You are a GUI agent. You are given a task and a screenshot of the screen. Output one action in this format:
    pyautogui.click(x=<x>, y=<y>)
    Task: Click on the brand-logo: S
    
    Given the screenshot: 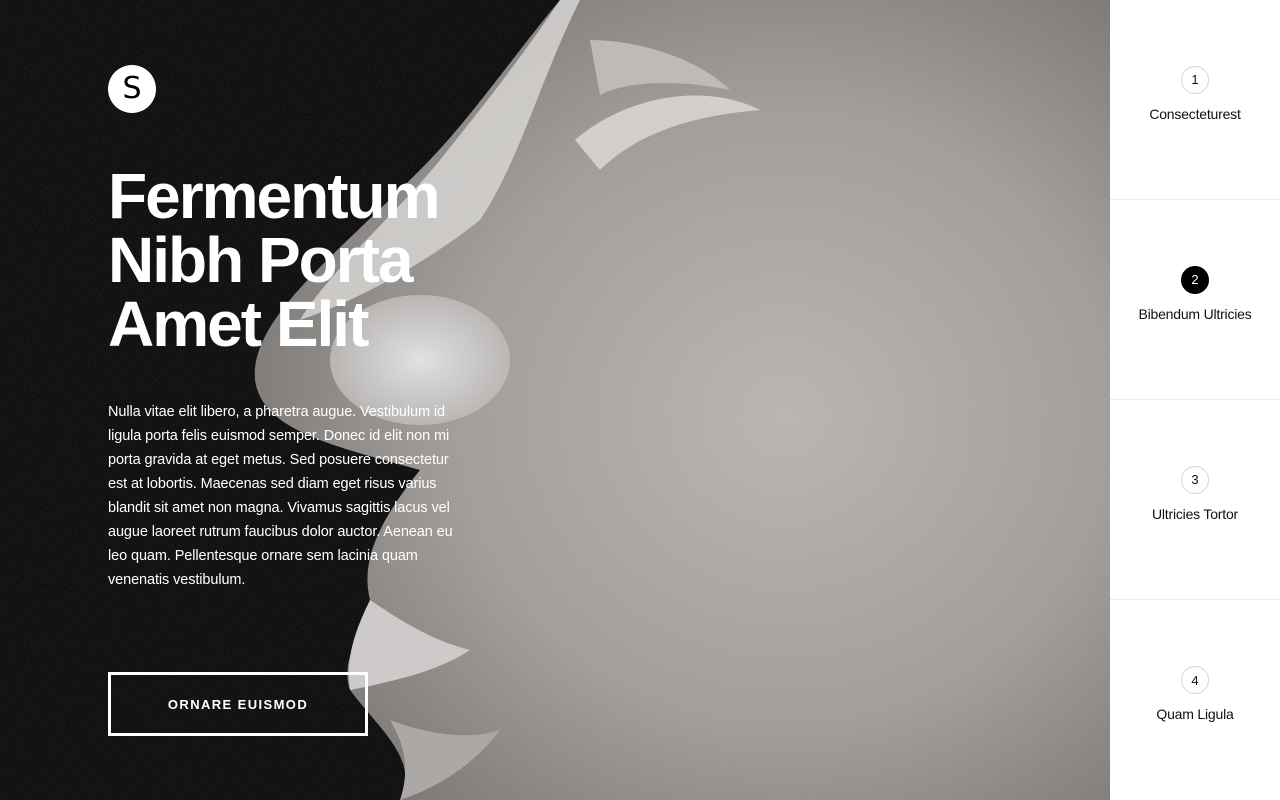 What is the action you would take?
    pyautogui.click(x=132, y=89)
    